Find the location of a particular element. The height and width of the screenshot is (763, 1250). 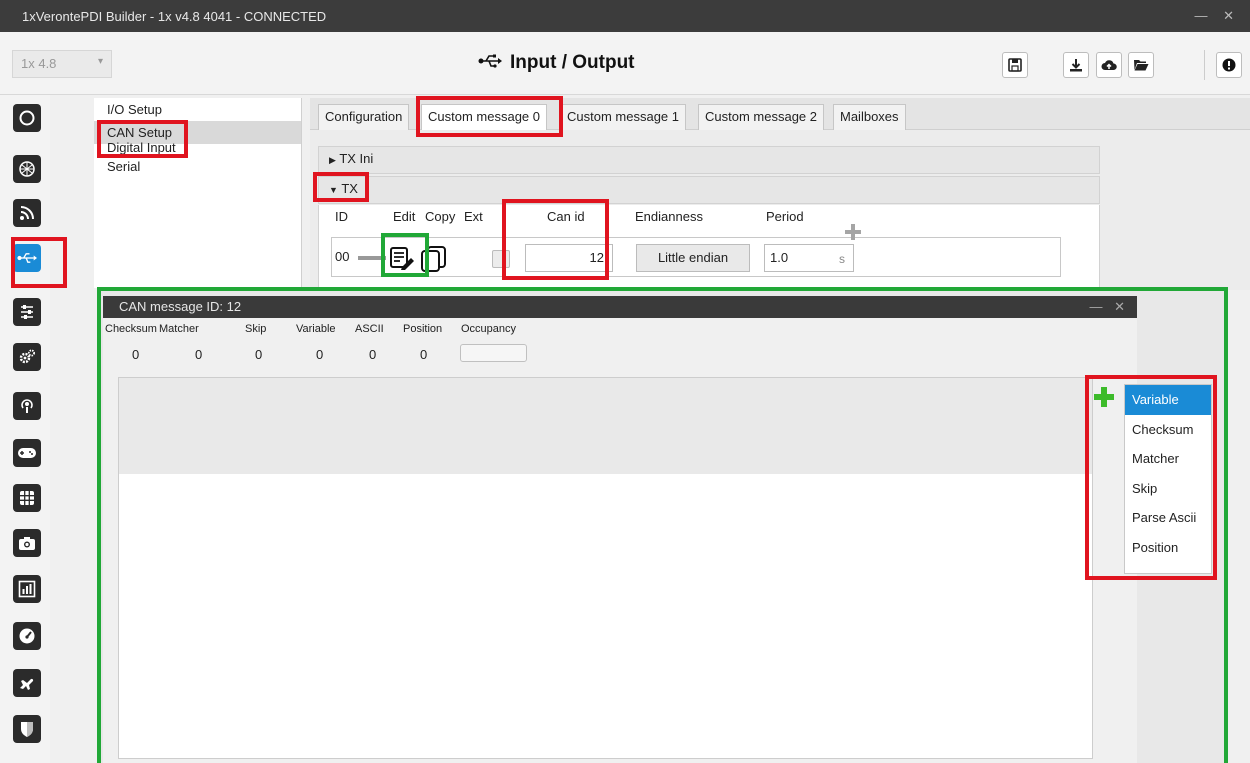

menu-item-position: Position is located at coordinates (1168, 548).